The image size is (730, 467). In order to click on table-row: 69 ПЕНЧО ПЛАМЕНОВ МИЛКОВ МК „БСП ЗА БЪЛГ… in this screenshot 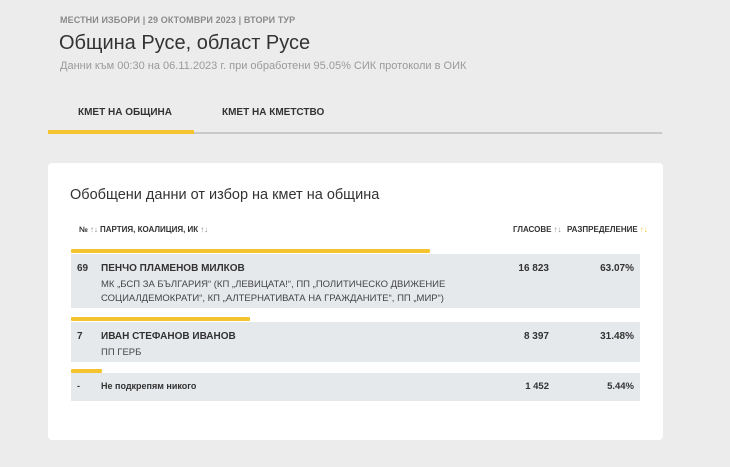, I will do `click(355, 281)`.